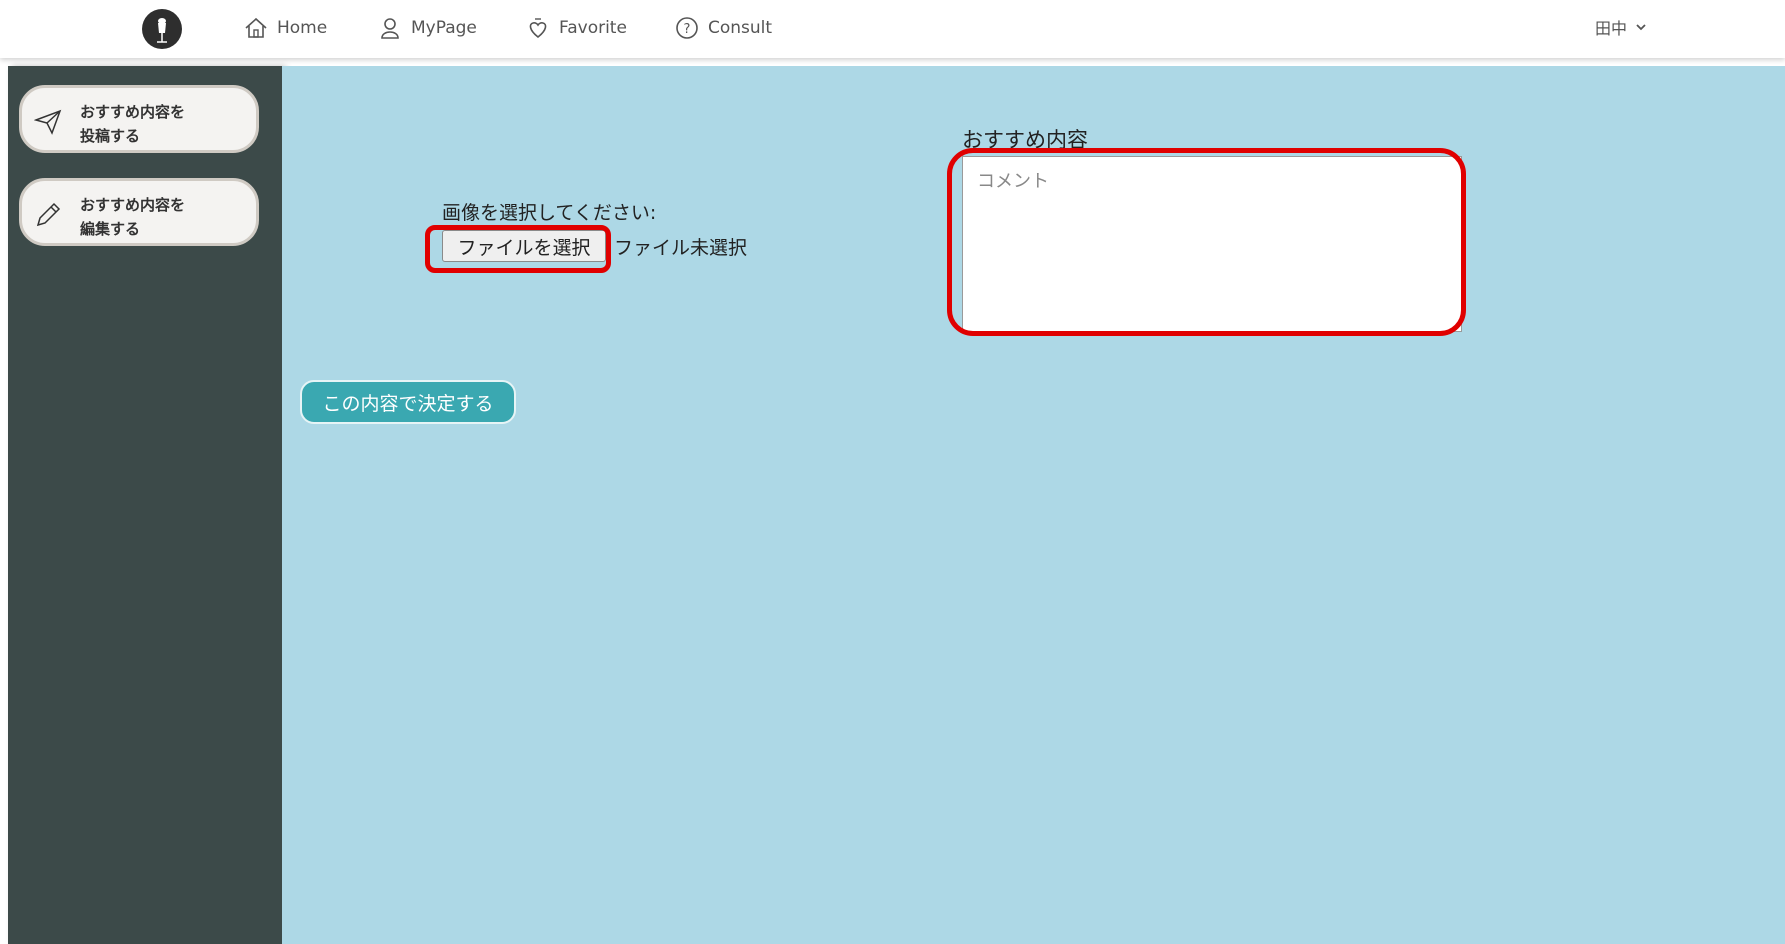 This screenshot has width=1785, height=944. Describe the element at coordinates (48, 214) in the screenshot. I see `pencil-icon` at that location.